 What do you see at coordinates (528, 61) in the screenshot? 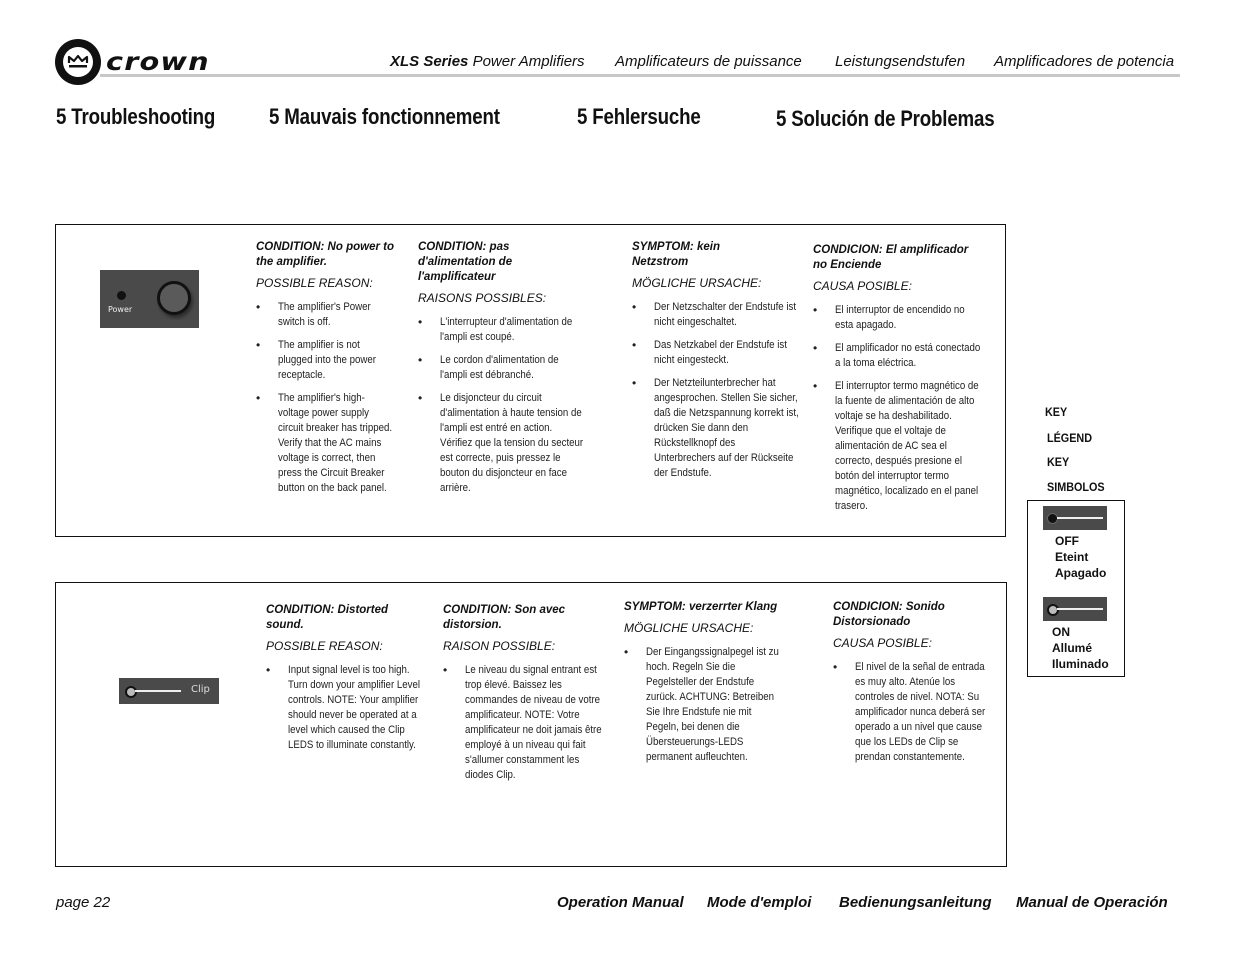
I see `series-rest: Power Amplifiers` at bounding box center [528, 61].